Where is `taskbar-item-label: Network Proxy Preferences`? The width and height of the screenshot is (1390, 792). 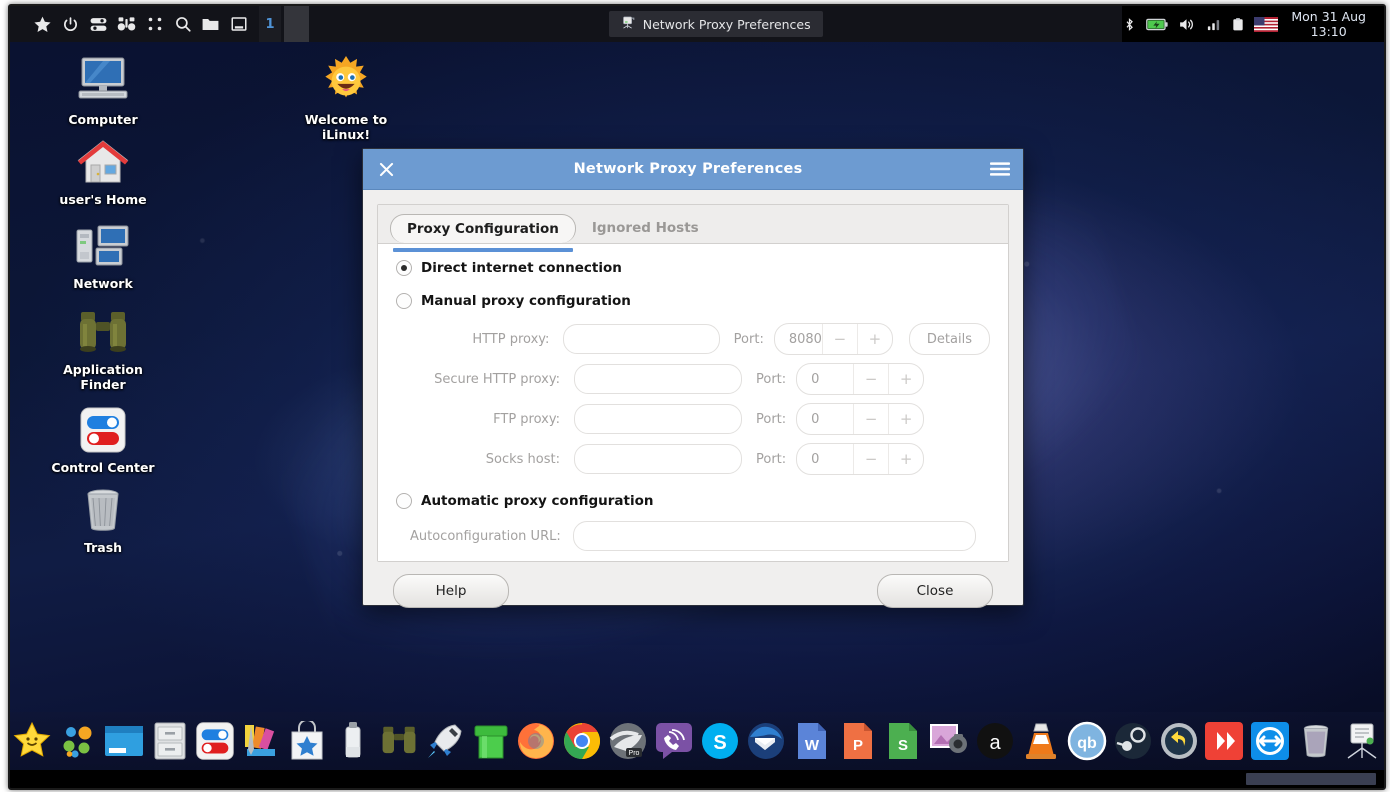 taskbar-item-label: Network Proxy Preferences is located at coordinates (726, 24).